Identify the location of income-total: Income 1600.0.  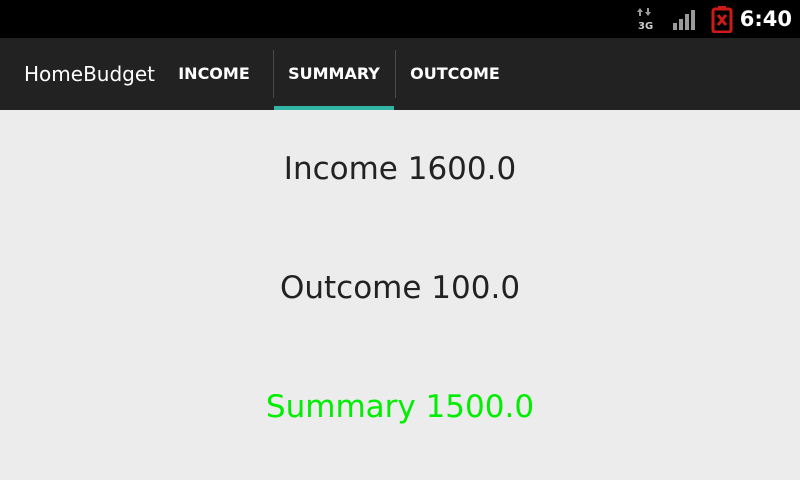
(400, 169).